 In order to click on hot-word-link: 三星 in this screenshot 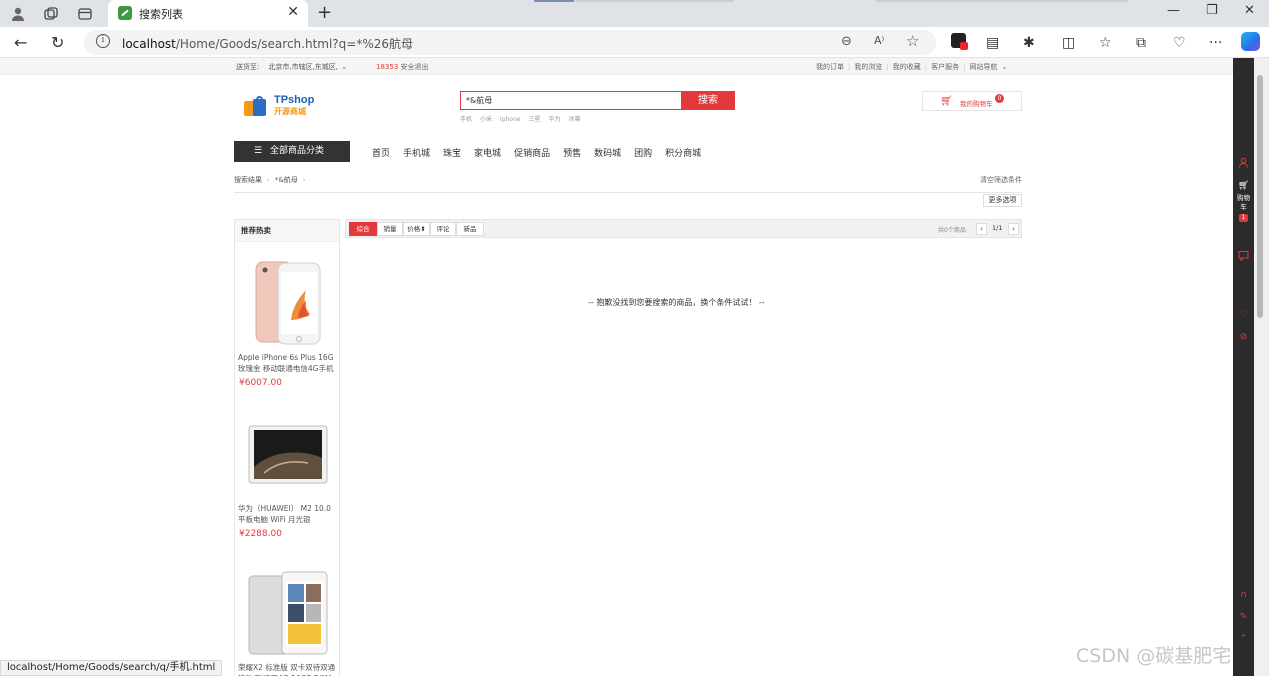, I will do `click(534, 119)`.